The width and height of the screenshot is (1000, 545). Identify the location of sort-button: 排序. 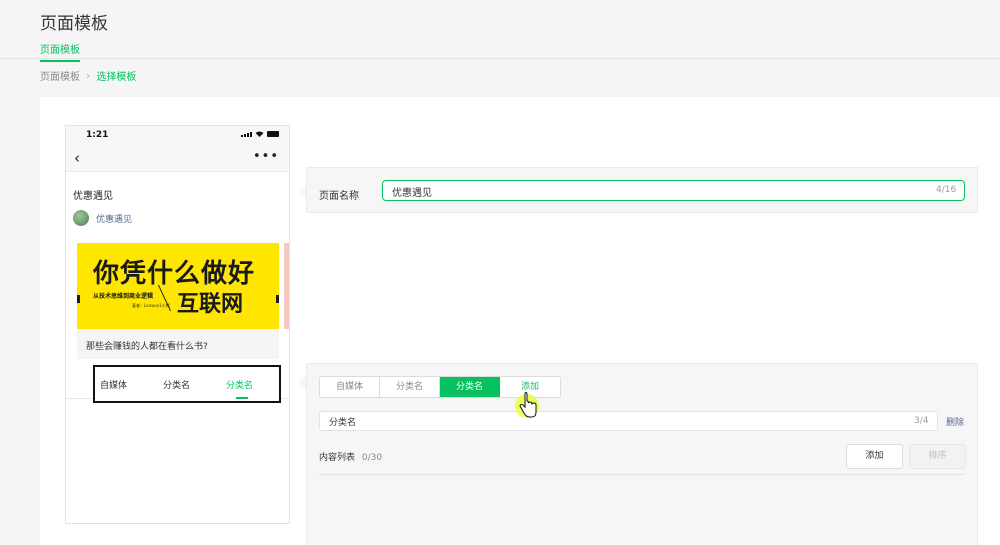
(937, 456).